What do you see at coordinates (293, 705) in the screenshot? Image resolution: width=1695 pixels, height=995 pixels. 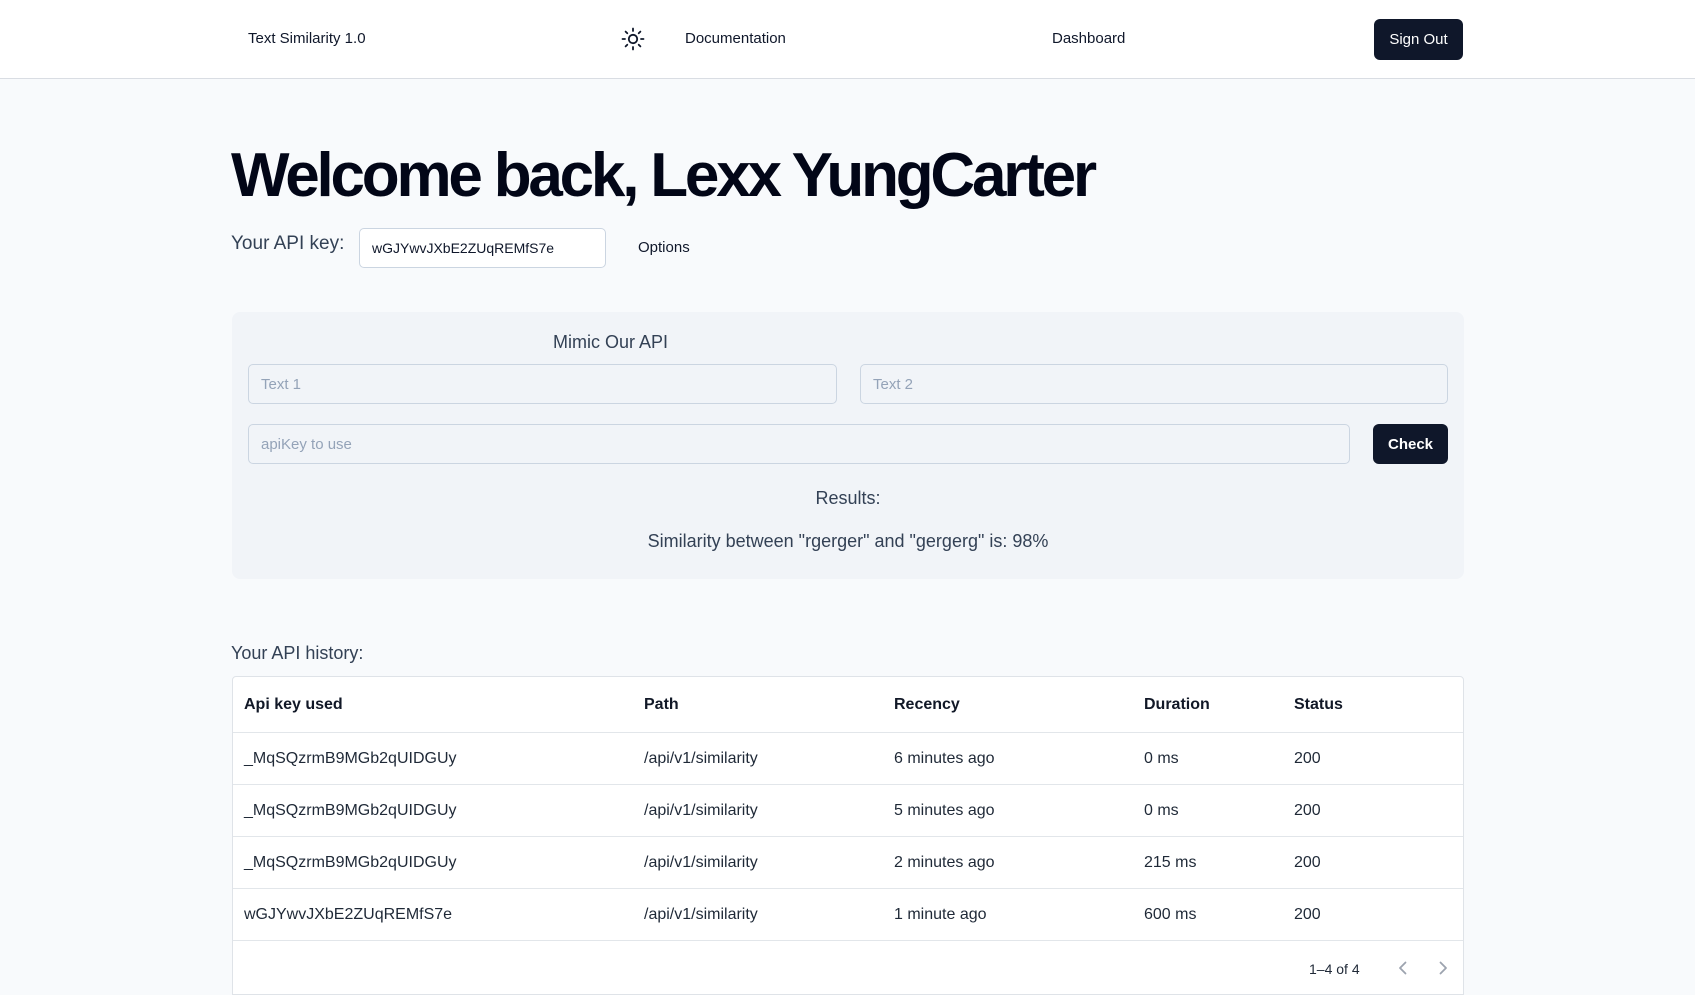 I see `column-header-api-key: Api key used` at bounding box center [293, 705].